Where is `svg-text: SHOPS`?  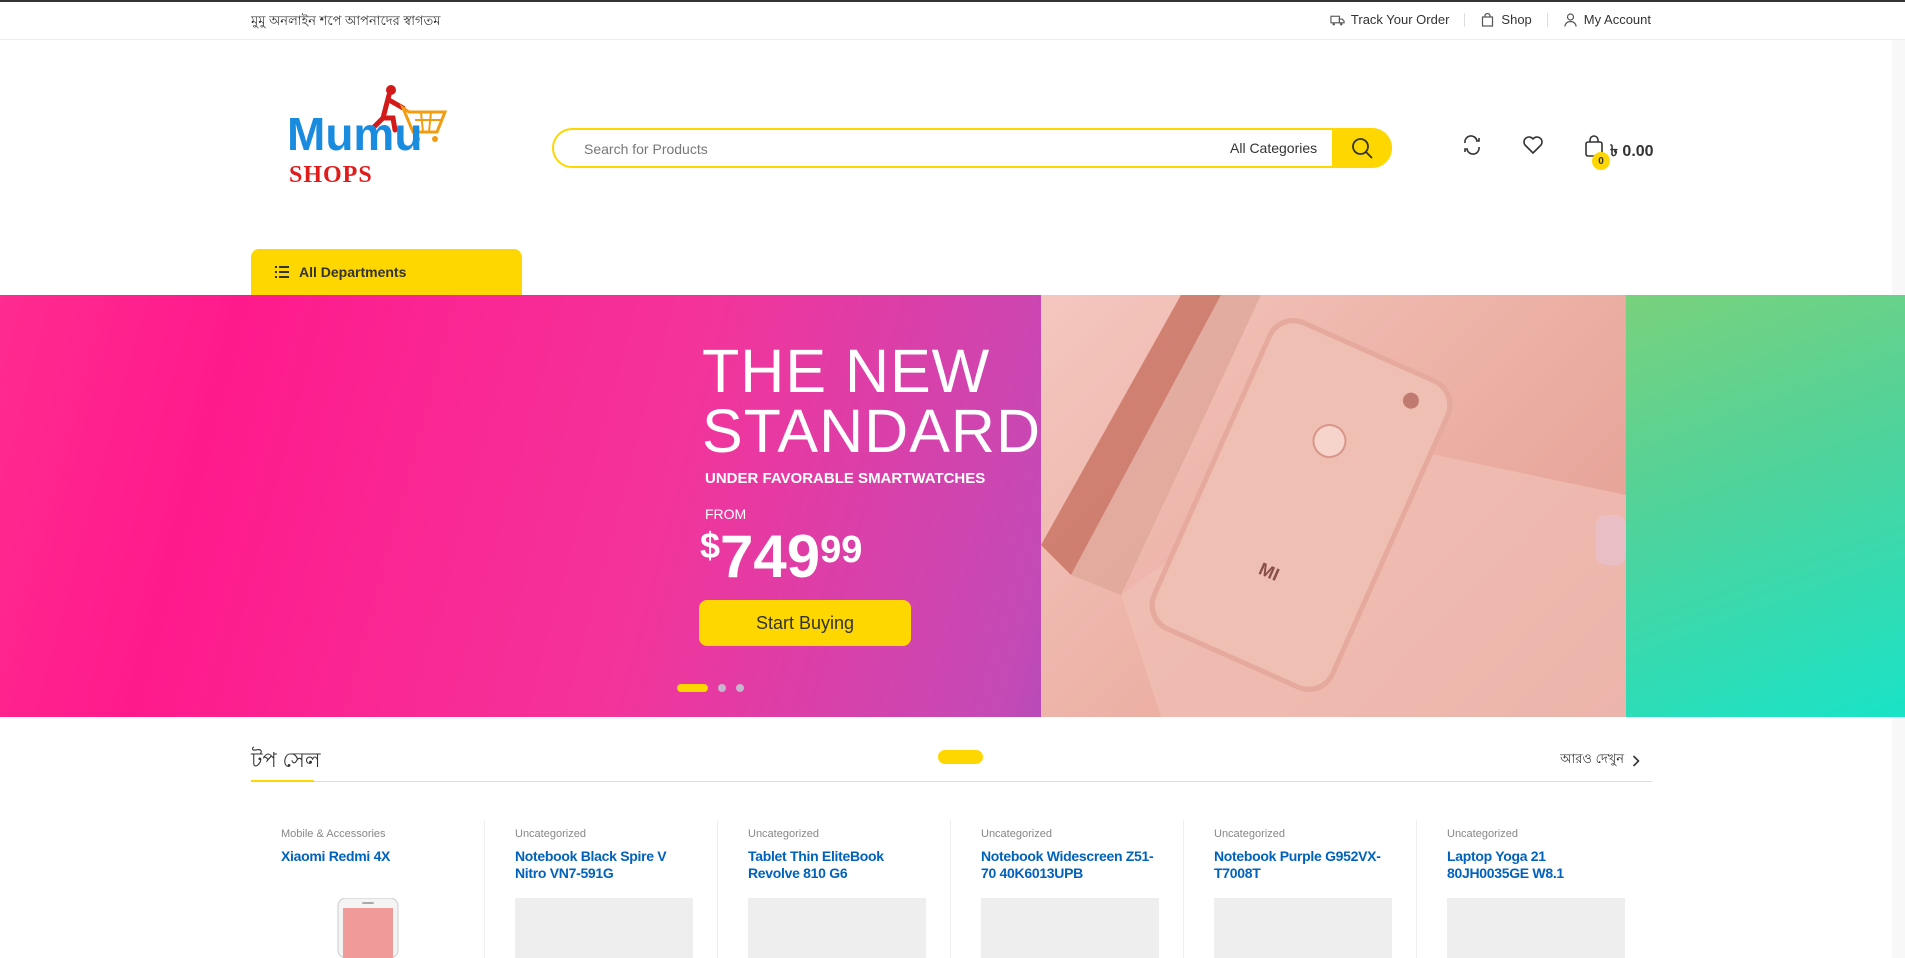
svg-text: SHOPS is located at coordinates (331, 175).